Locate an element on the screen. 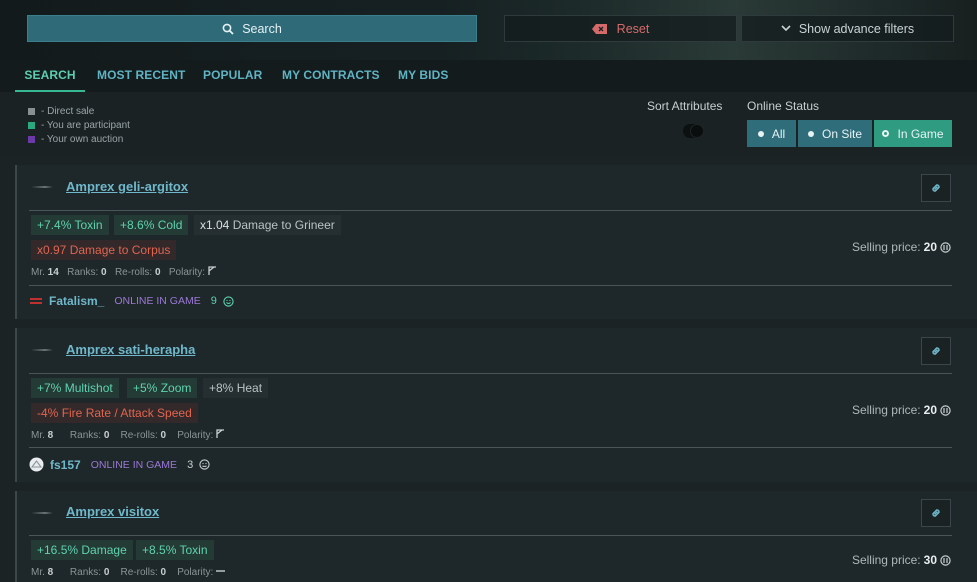  polarity-icon is located at coordinates (220, 433).